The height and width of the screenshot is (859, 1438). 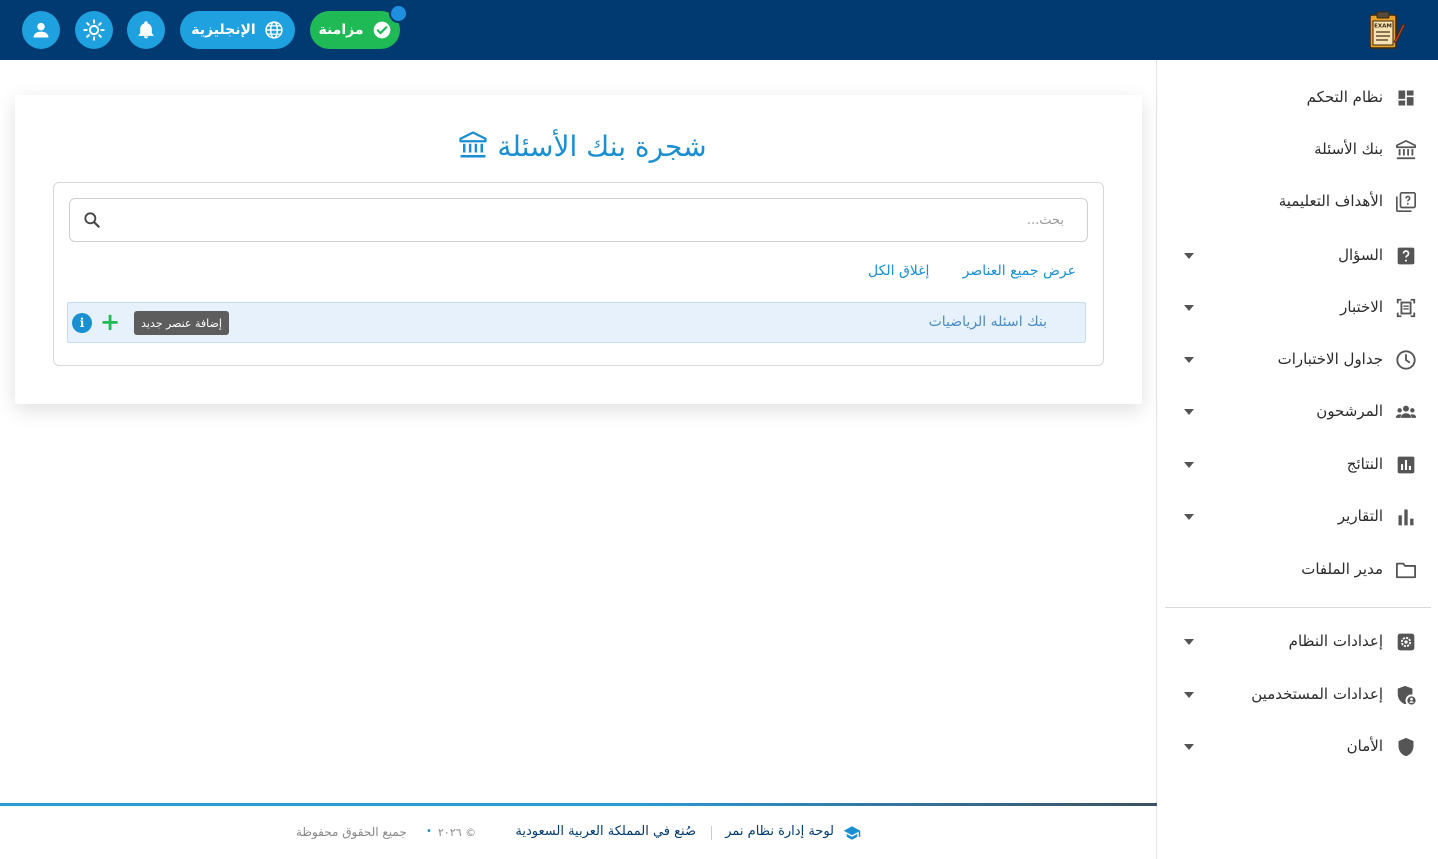 What do you see at coordinates (711, 833) in the screenshot?
I see `footer-separator` at bounding box center [711, 833].